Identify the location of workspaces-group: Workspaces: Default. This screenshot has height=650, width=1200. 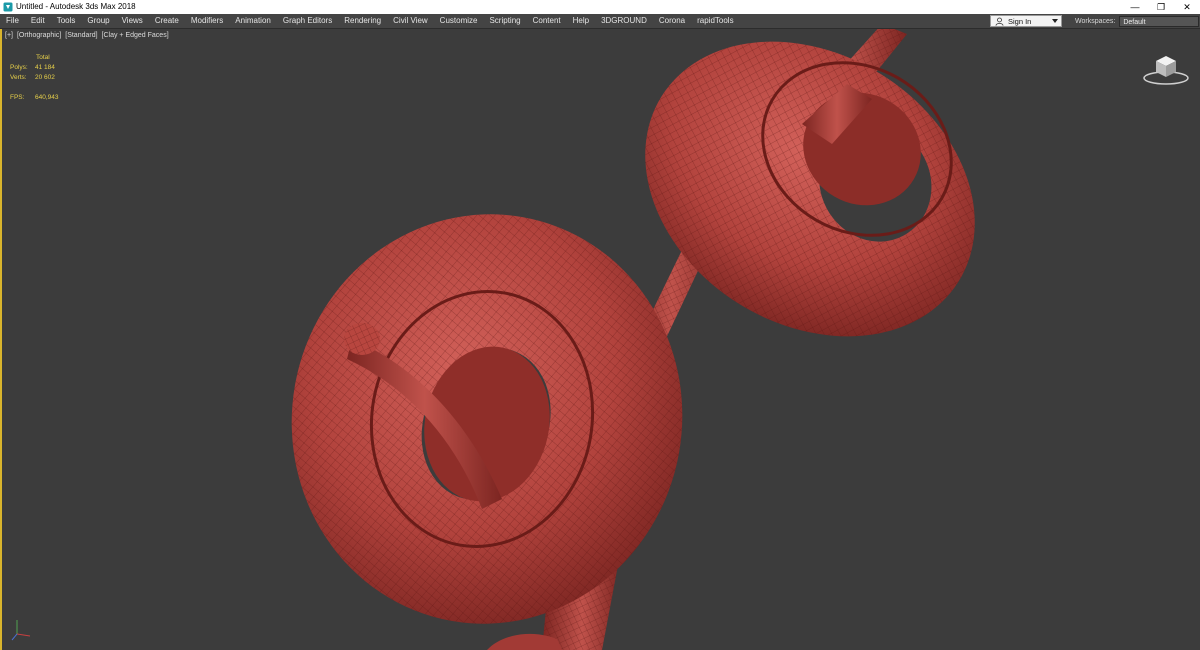
(1137, 21).